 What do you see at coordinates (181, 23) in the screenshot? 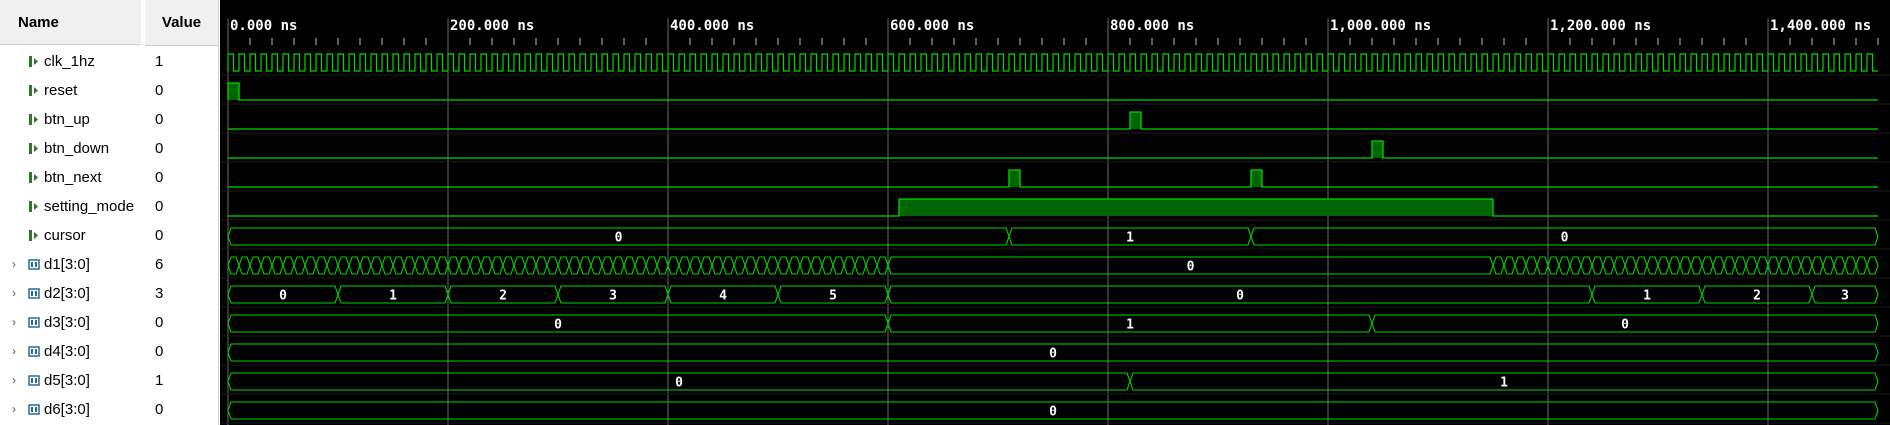
I see `value-column-header: Value` at bounding box center [181, 23].